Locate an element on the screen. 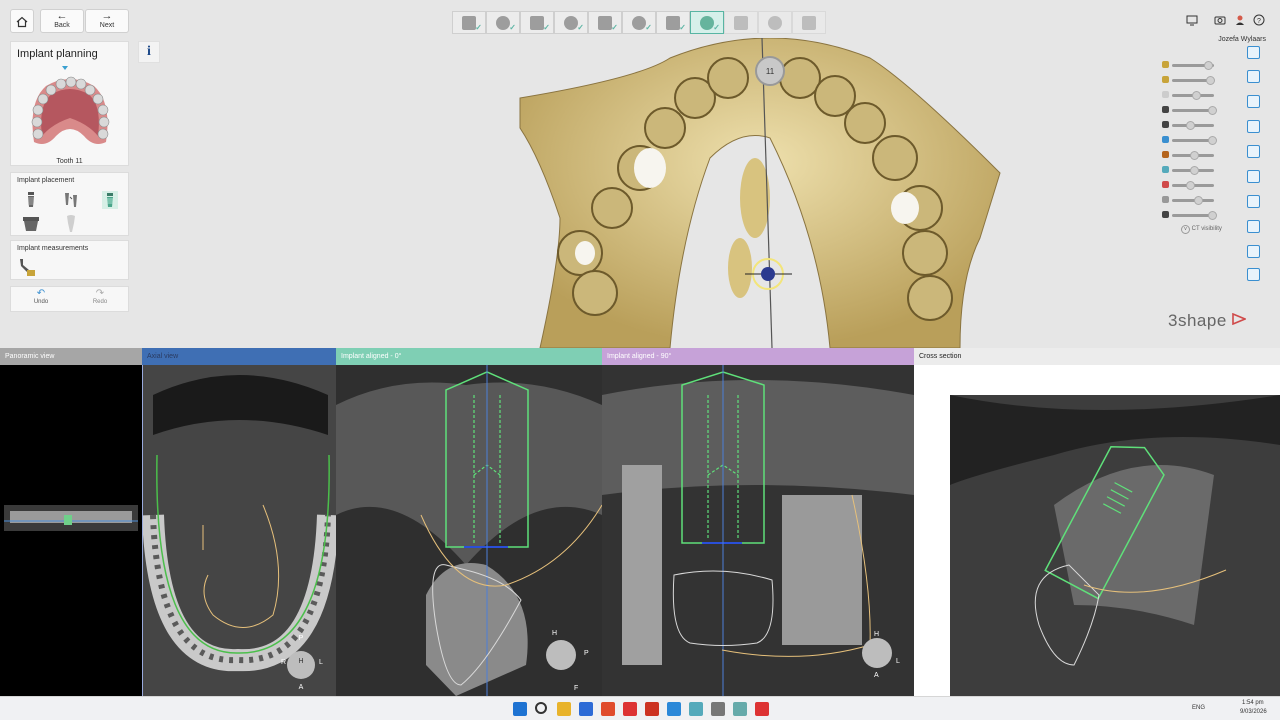 The image size is (1280, 720). layer-1-icon is located at coordinates (1165, 79).